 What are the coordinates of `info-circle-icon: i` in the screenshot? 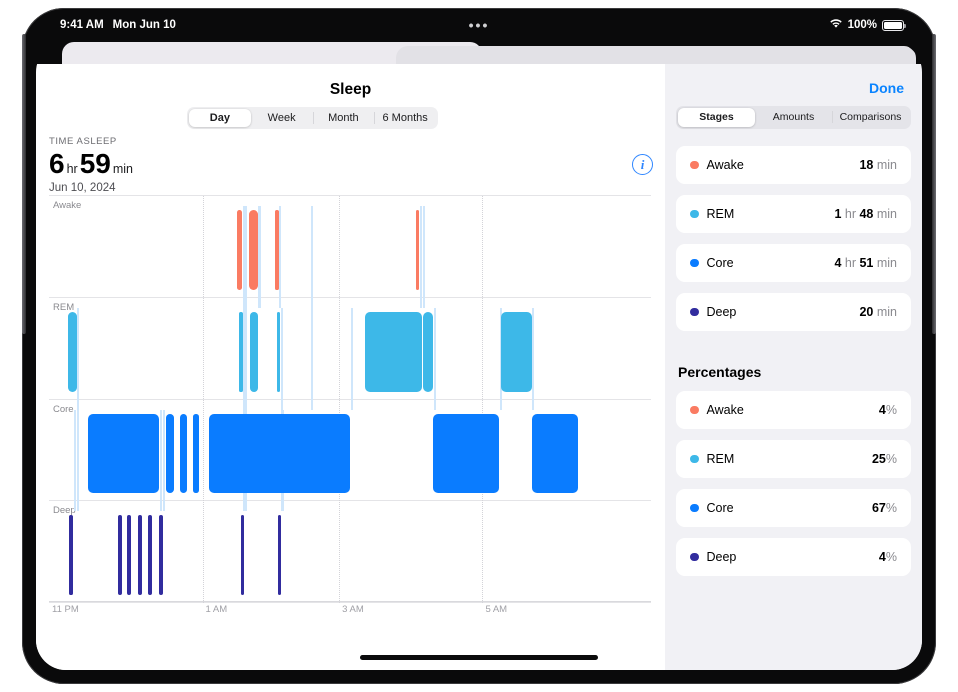 It's located at (642, 164).